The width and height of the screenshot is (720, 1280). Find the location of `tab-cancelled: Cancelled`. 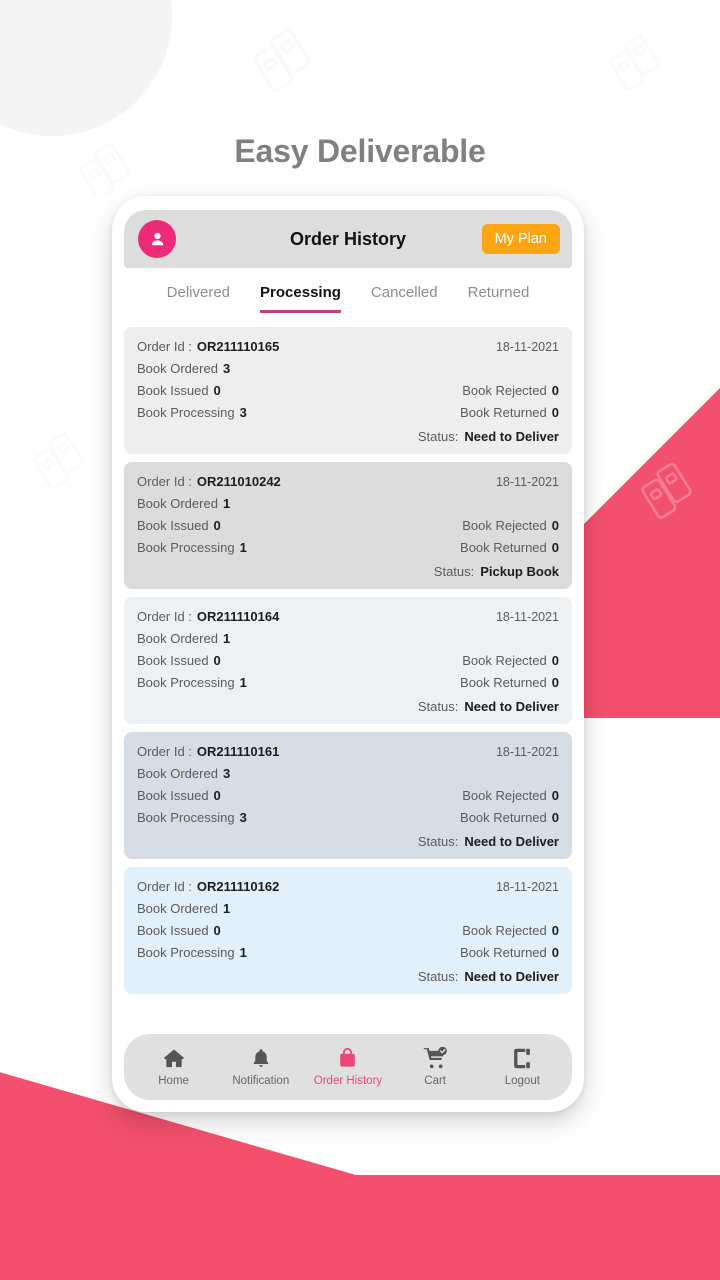

tab-cancelled: Cancelled is located at coordinates (404, 298).